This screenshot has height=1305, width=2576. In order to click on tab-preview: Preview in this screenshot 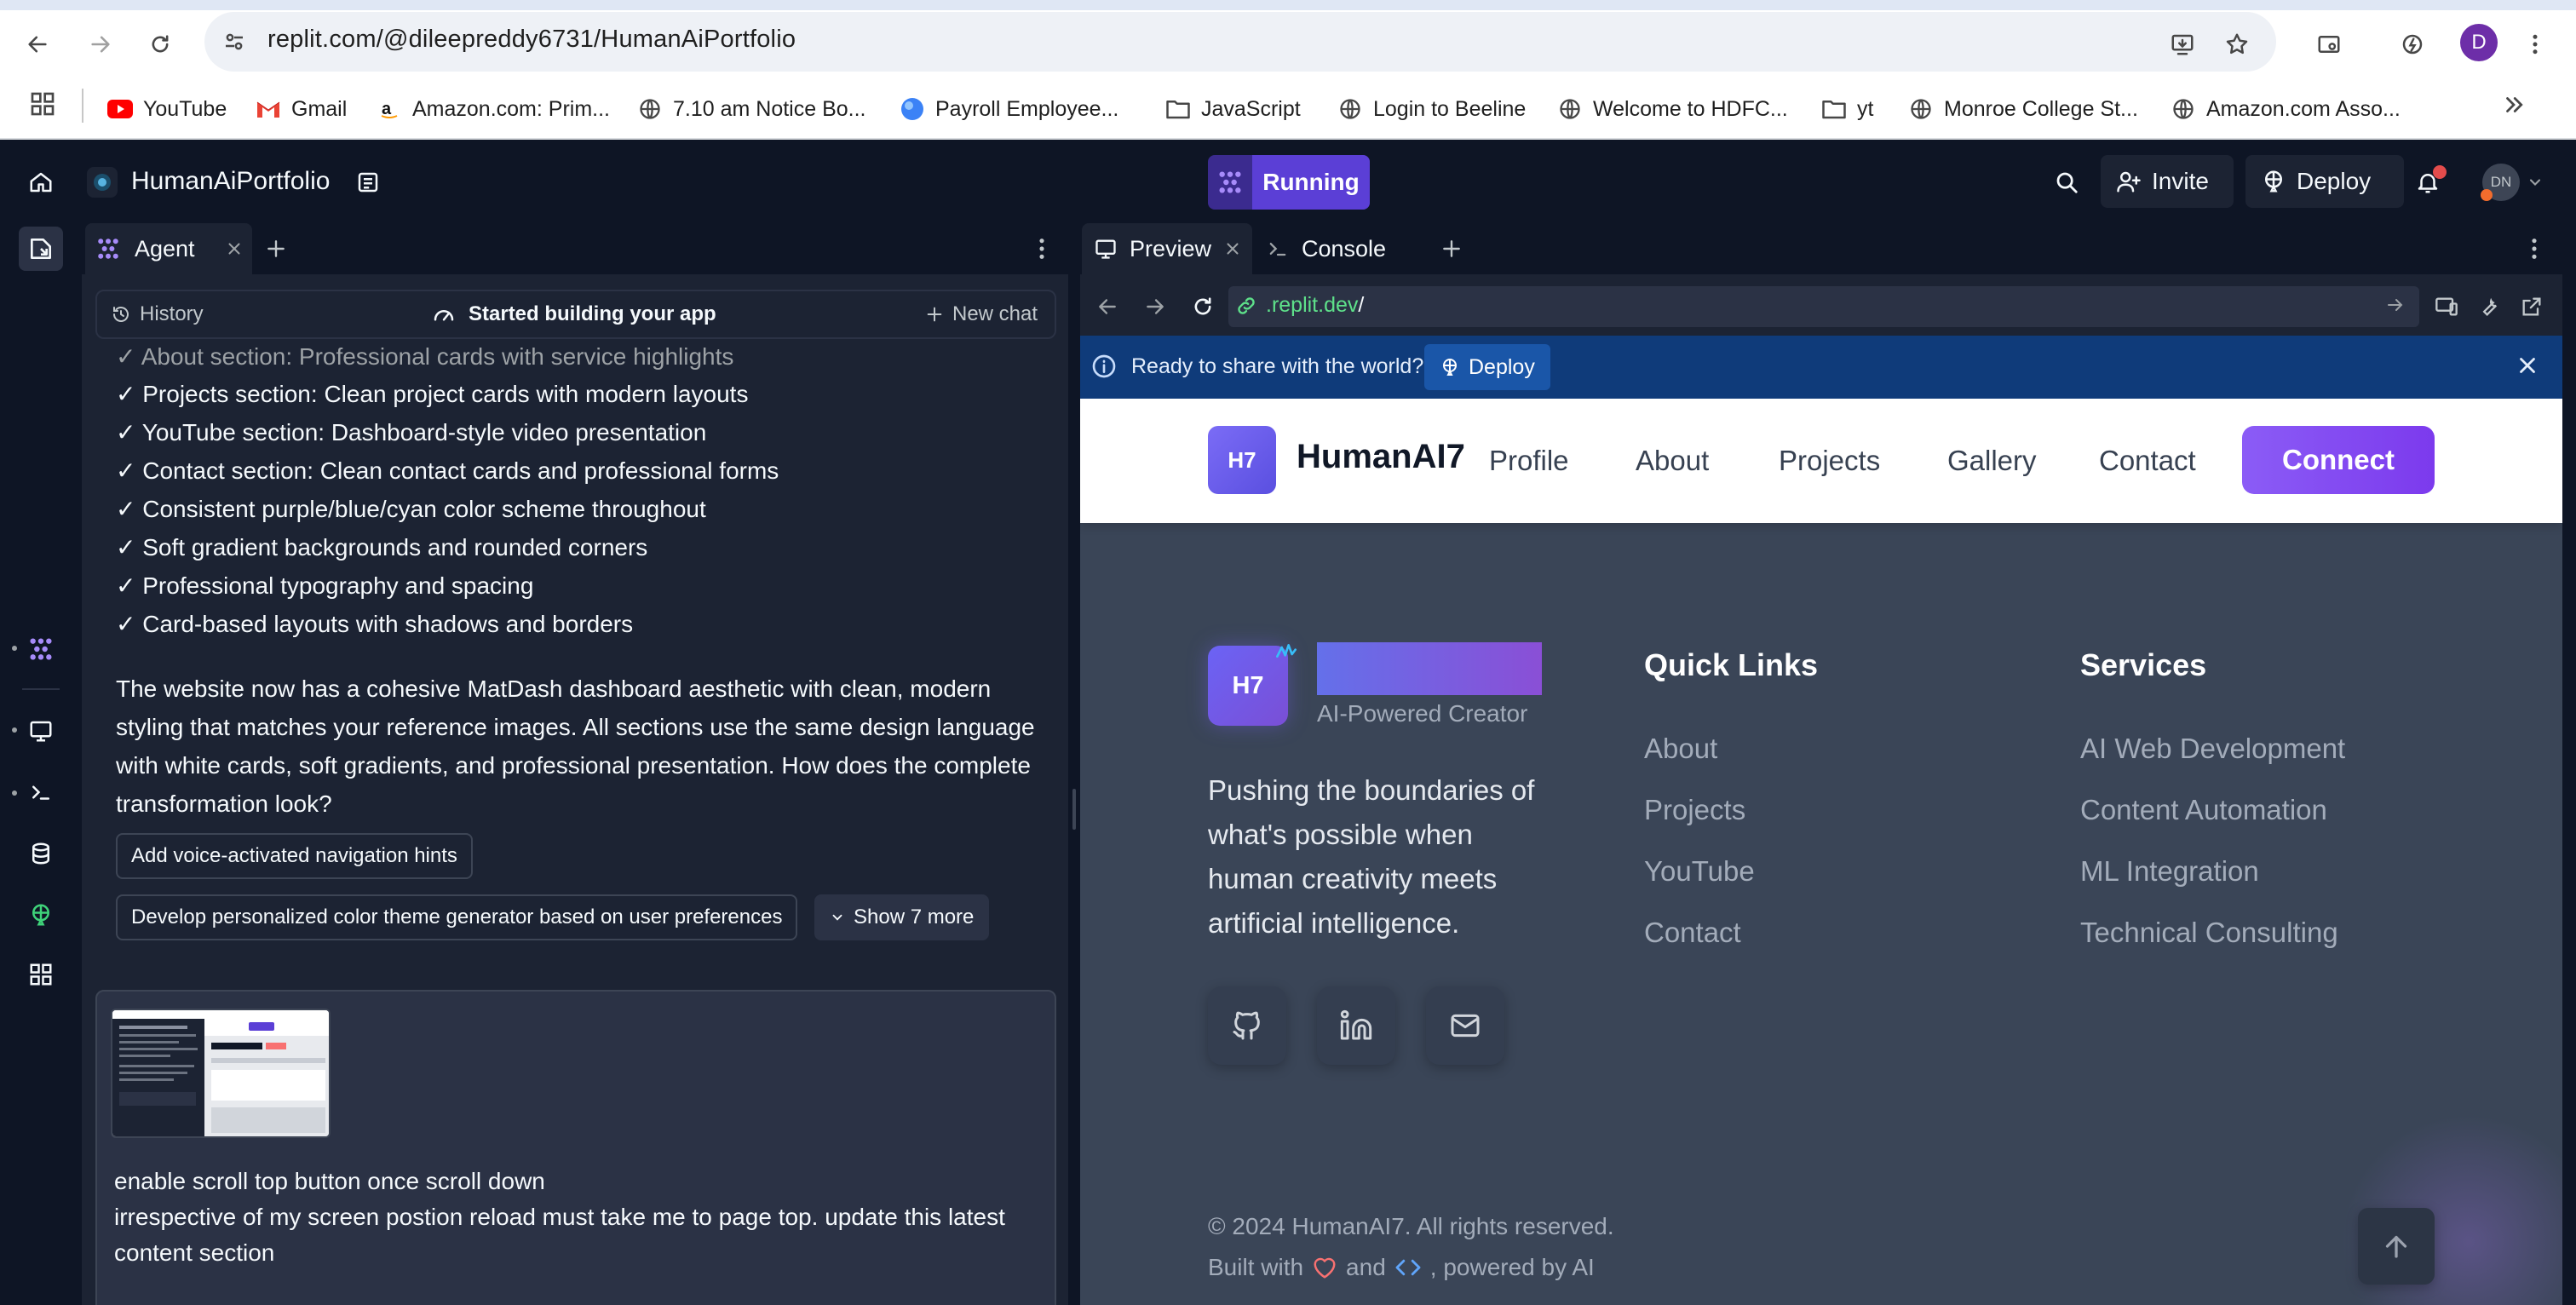, I will do `click(1167, 248)`.